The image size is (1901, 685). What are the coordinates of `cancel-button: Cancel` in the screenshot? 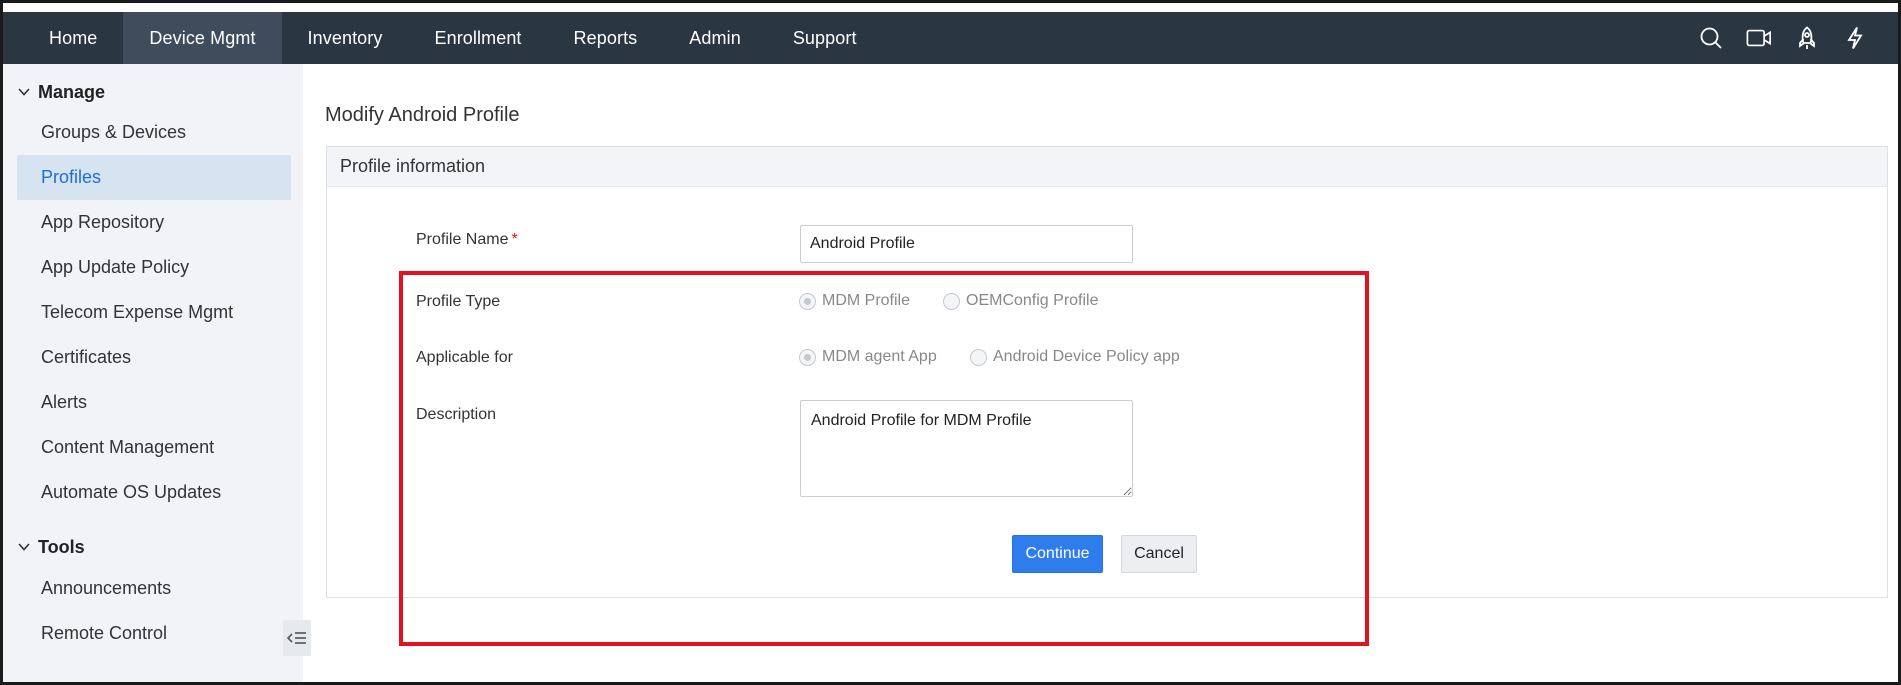 It's located at (1159, 554).